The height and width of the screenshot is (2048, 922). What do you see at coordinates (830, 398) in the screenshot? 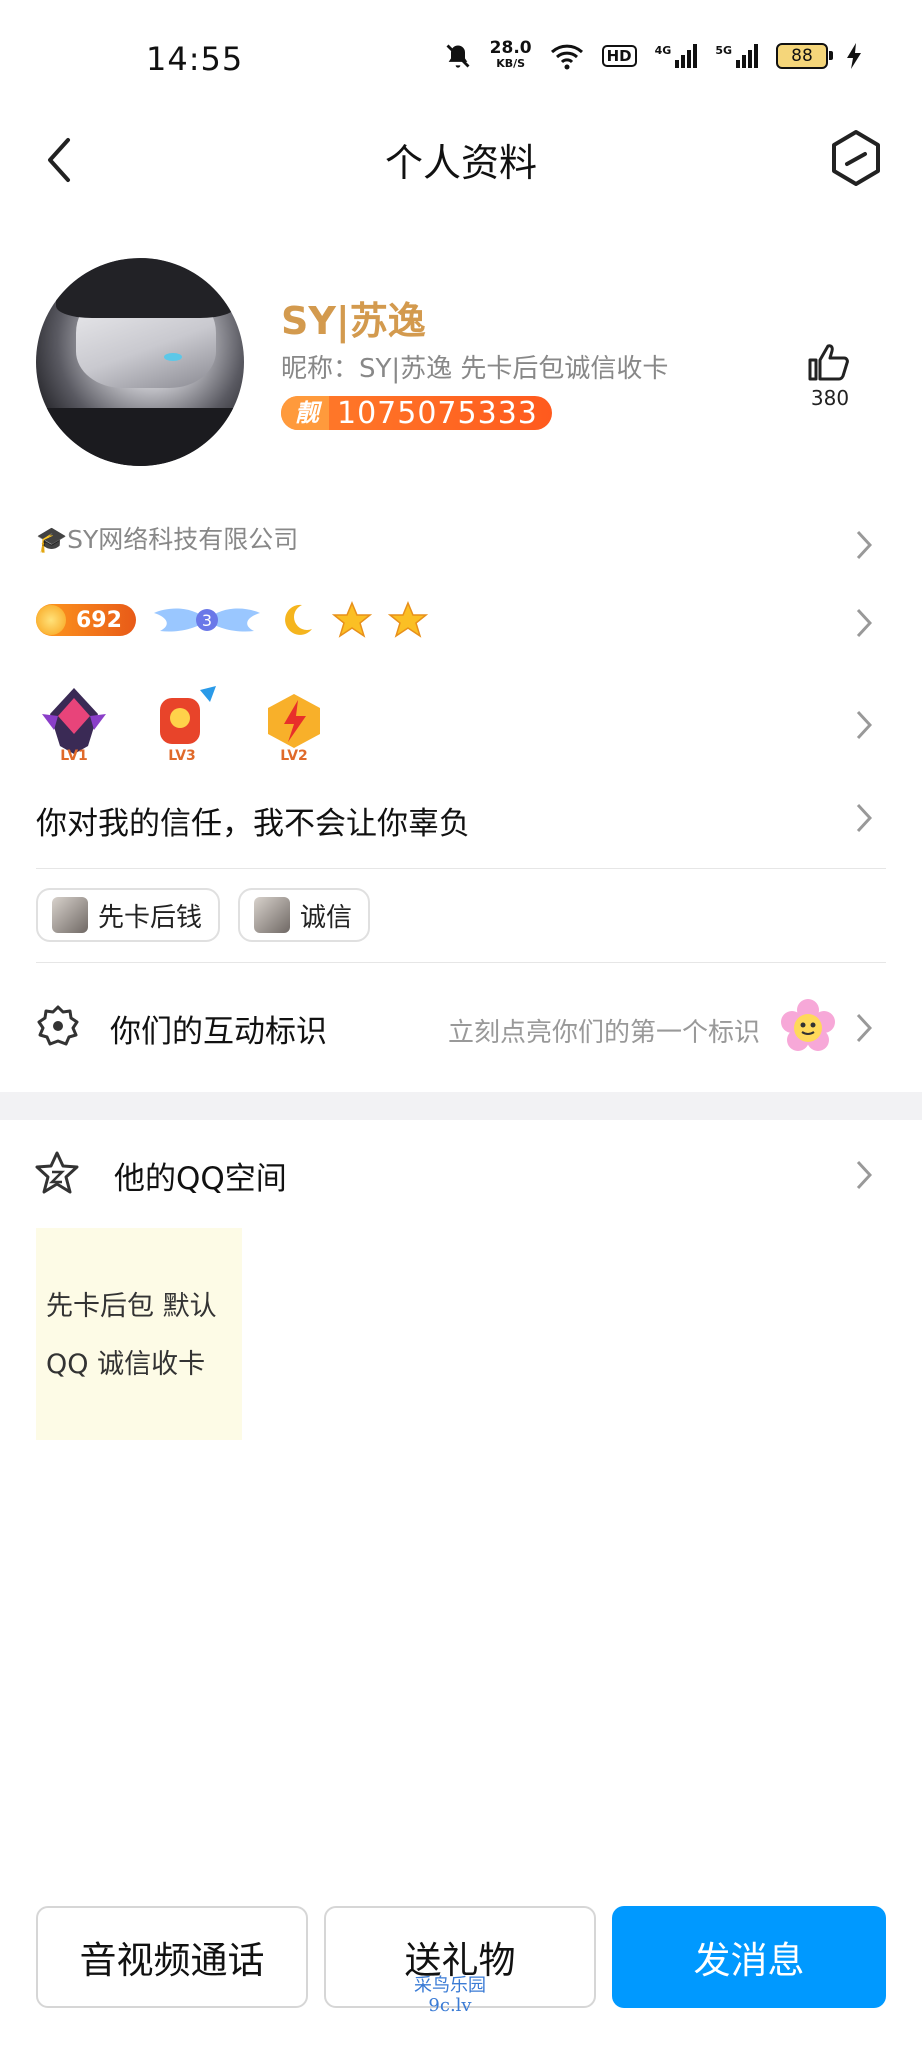
I see `like-count: 380` at bounding box center [830, 398].